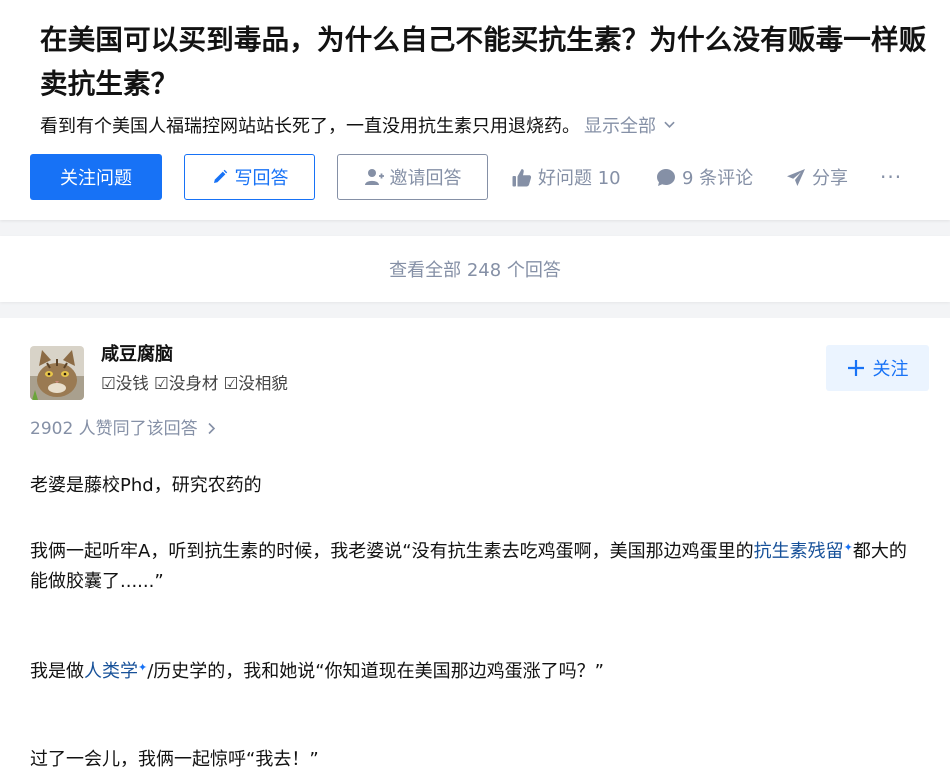  I want to click on view-all-answers-bar: 查看全部 248 个回答, so click(475, 269).